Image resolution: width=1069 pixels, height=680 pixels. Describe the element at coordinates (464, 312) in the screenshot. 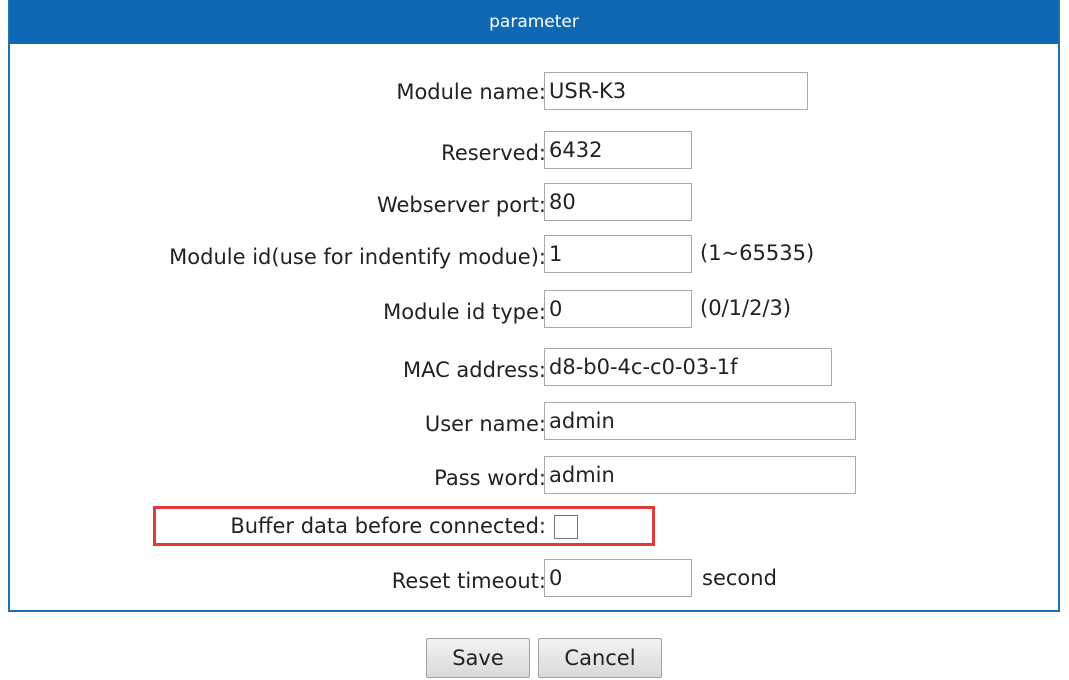

I see `module-id-type-label: Module id type:` at that location.